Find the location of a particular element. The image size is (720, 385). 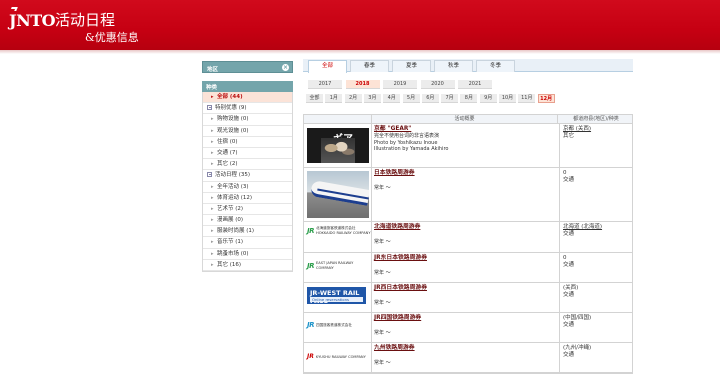

event-title-link: JR西日本铁路周游券 is located at coordinates (464, 288).